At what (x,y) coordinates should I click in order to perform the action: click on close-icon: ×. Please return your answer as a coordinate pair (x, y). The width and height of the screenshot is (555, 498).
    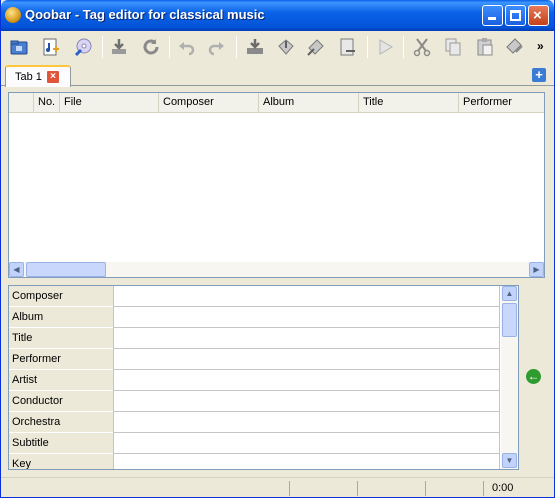
    Looking at the image, I should click on (537, 15).